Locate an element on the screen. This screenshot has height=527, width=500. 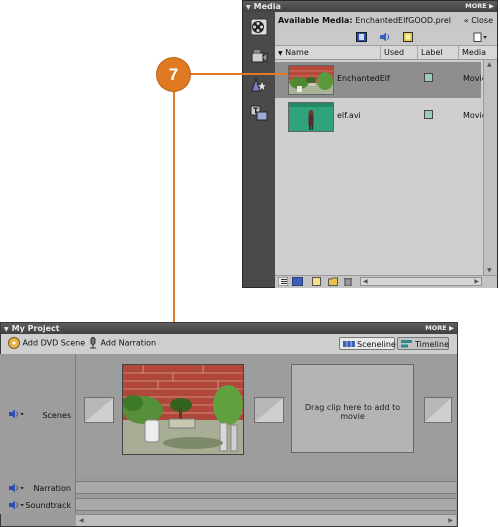
drop-clip-zone: Drag clip here to add to movie is located at coordinates (352, 408).